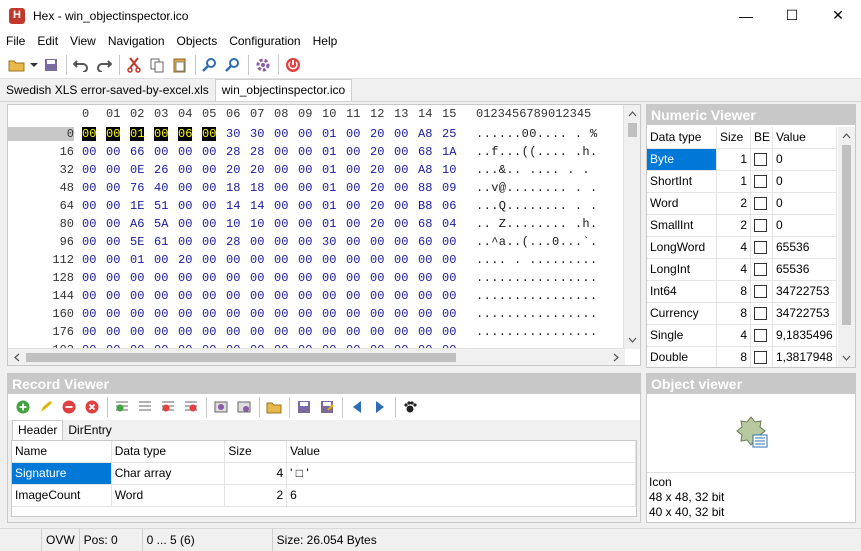 The width and height of the screenshot is (861, 551). Describe the element at coordinates (682, 203) in the screenshot. I see `numeric-type-cell: Word` at that location.